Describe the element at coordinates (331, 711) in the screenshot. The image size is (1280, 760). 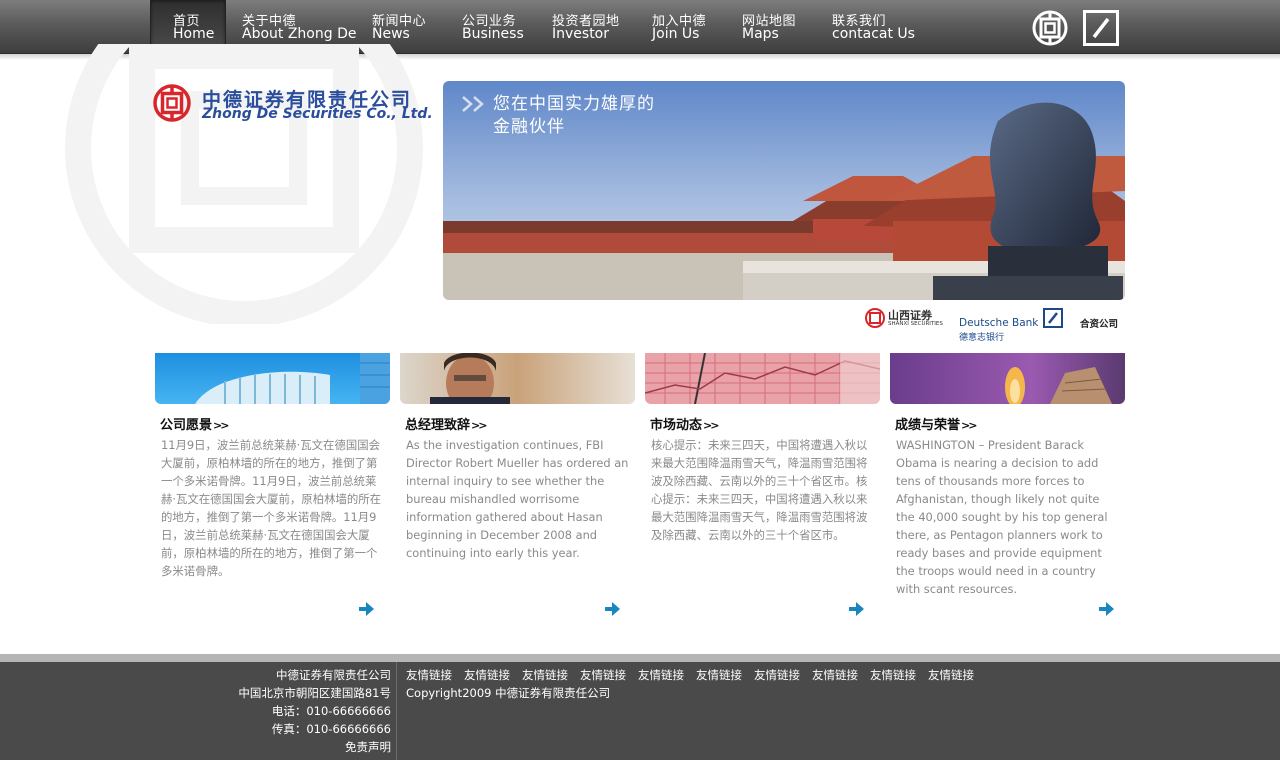
I see `footer-phone: 电话：010-66666666` at that location.